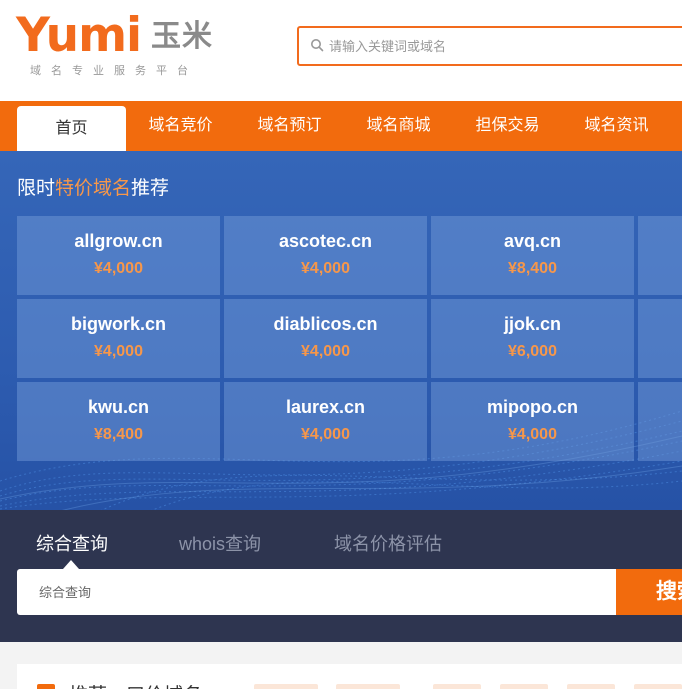 The image size is (682, 689). What do you see at coordinates (649, 592) in the screenshot?
I see `query-search-button: 搜索` at bounding box center [649, 592].